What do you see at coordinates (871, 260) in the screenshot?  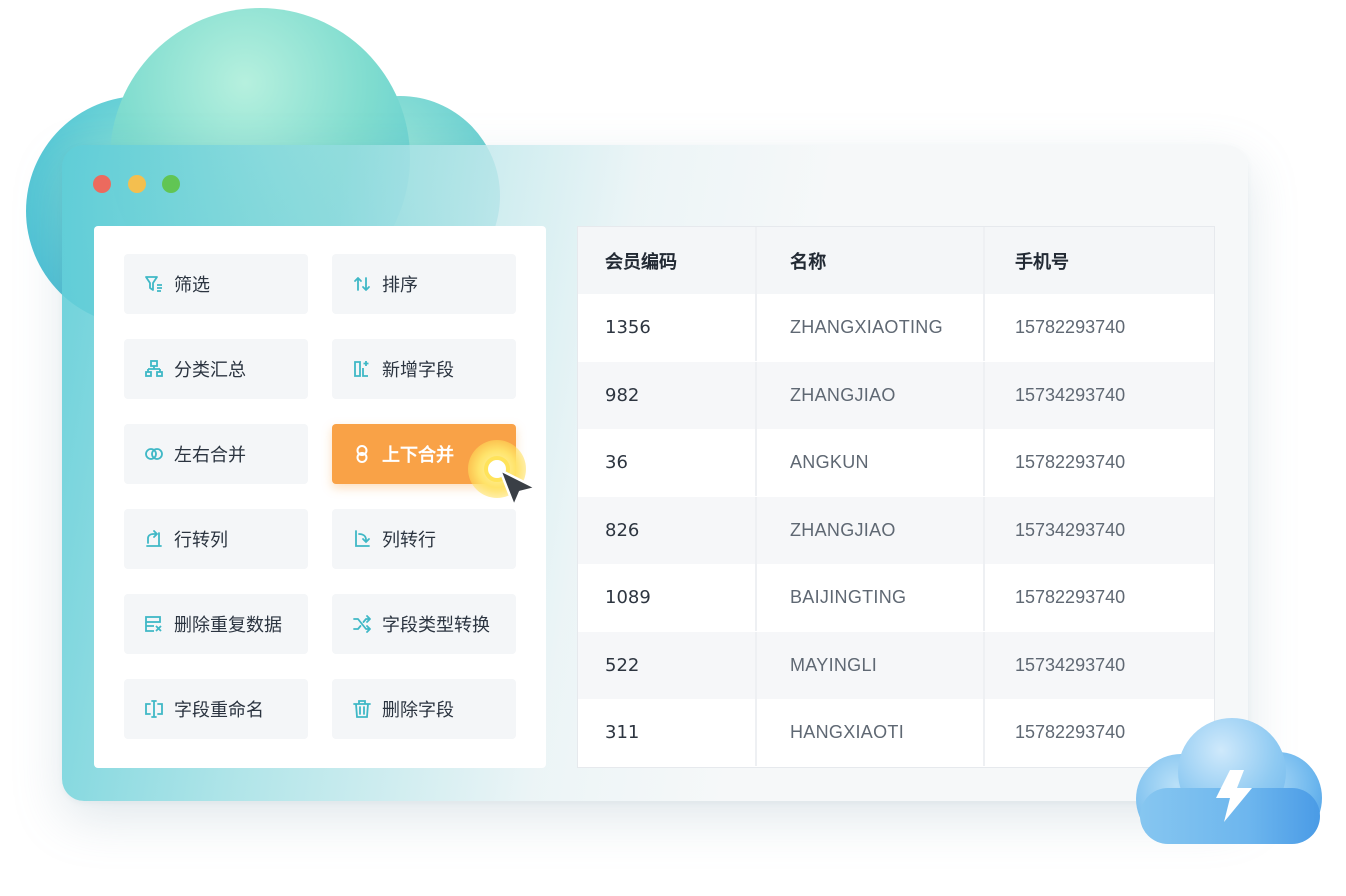 I see `column-header-name: 名称` at bounding box center [871, 260].